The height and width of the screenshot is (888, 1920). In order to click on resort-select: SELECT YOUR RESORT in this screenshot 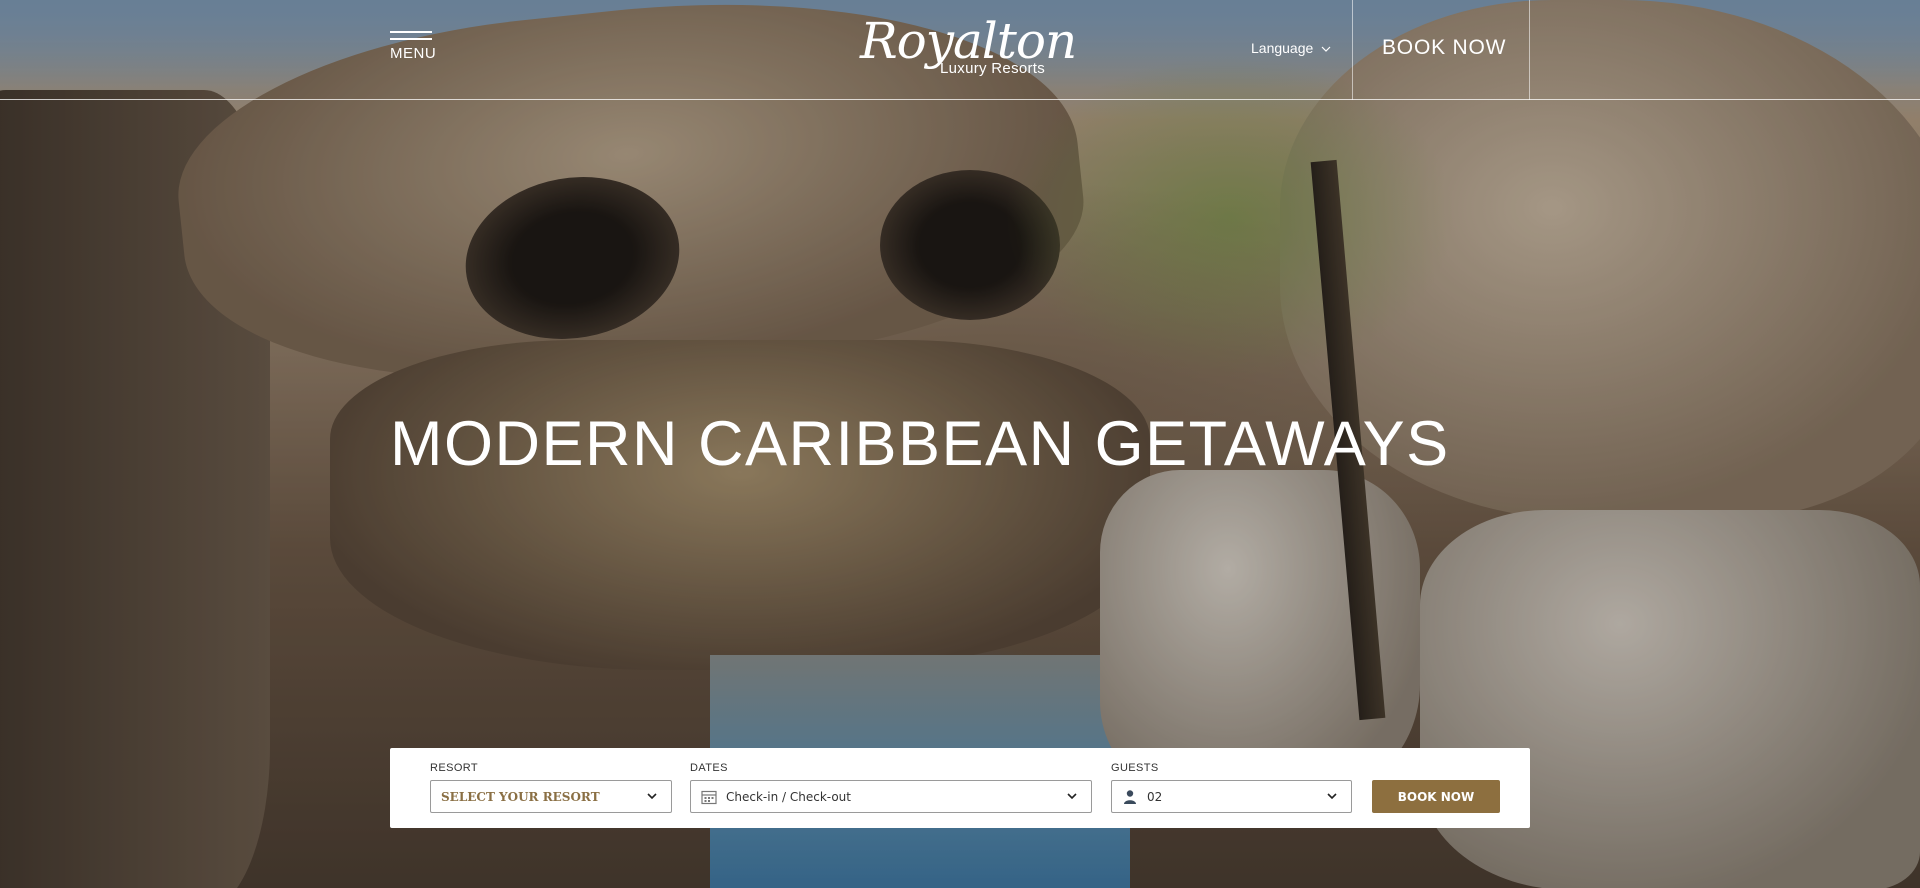, I will do `click(551, 796)`.